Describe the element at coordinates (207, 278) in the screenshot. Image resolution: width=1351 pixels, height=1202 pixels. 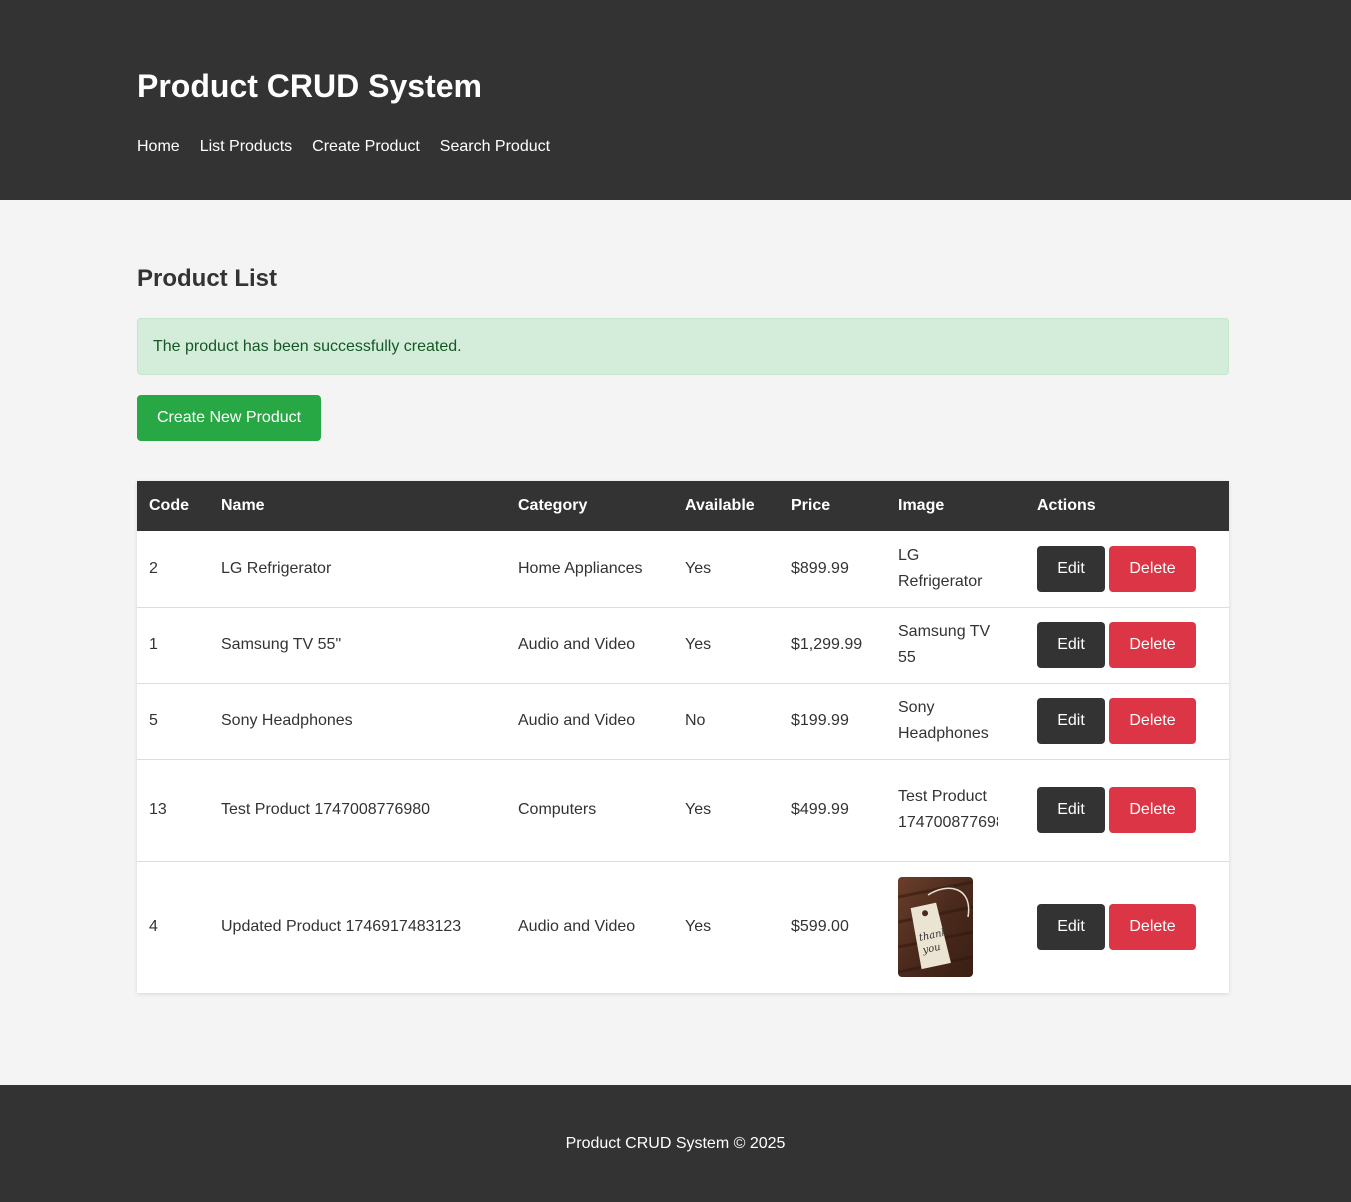
I see `page-title: Product List` at that location.